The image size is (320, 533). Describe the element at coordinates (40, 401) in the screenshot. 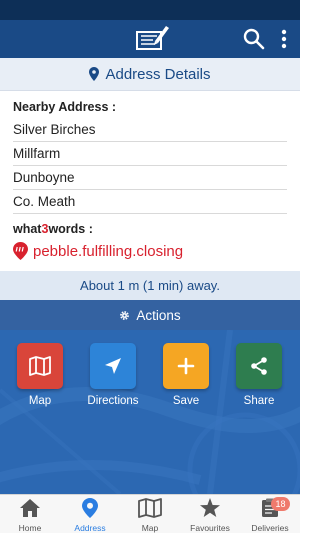

I see `map-action-label: Map` at that location.